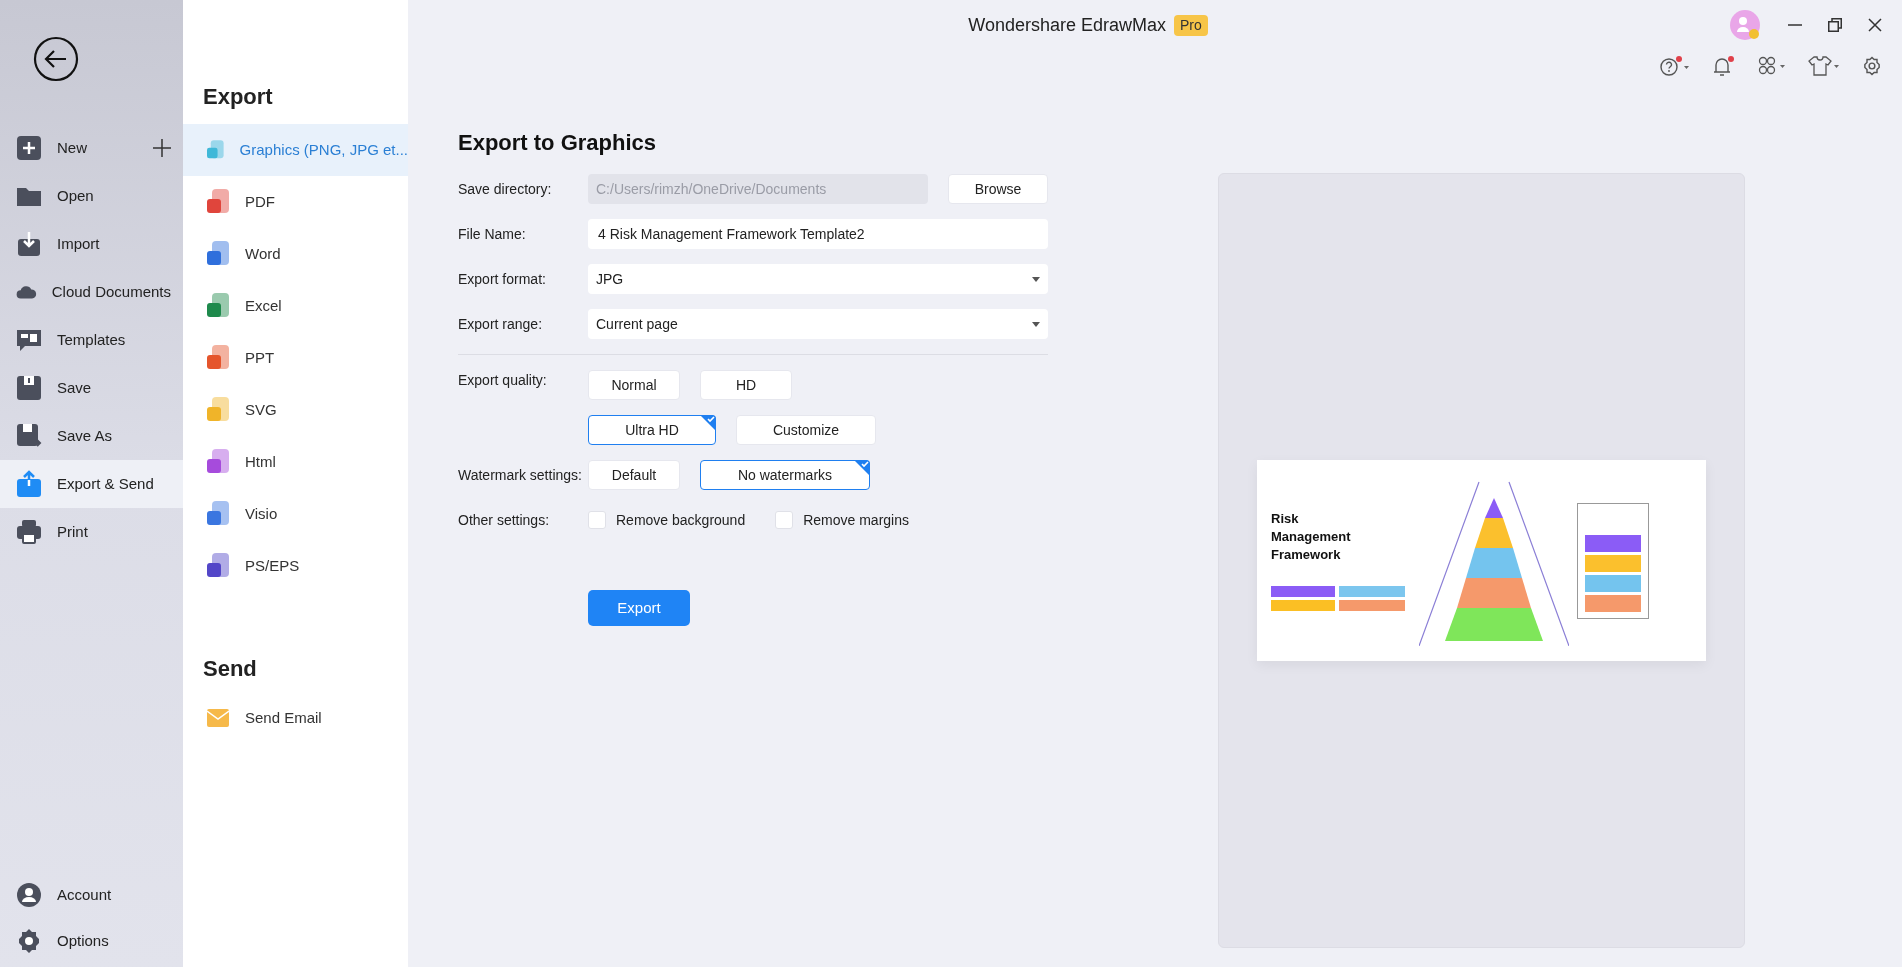 The height and width of the screenshot is (967, 1902). I want to click on checkbox-label: Remove background, so click(681, 520).